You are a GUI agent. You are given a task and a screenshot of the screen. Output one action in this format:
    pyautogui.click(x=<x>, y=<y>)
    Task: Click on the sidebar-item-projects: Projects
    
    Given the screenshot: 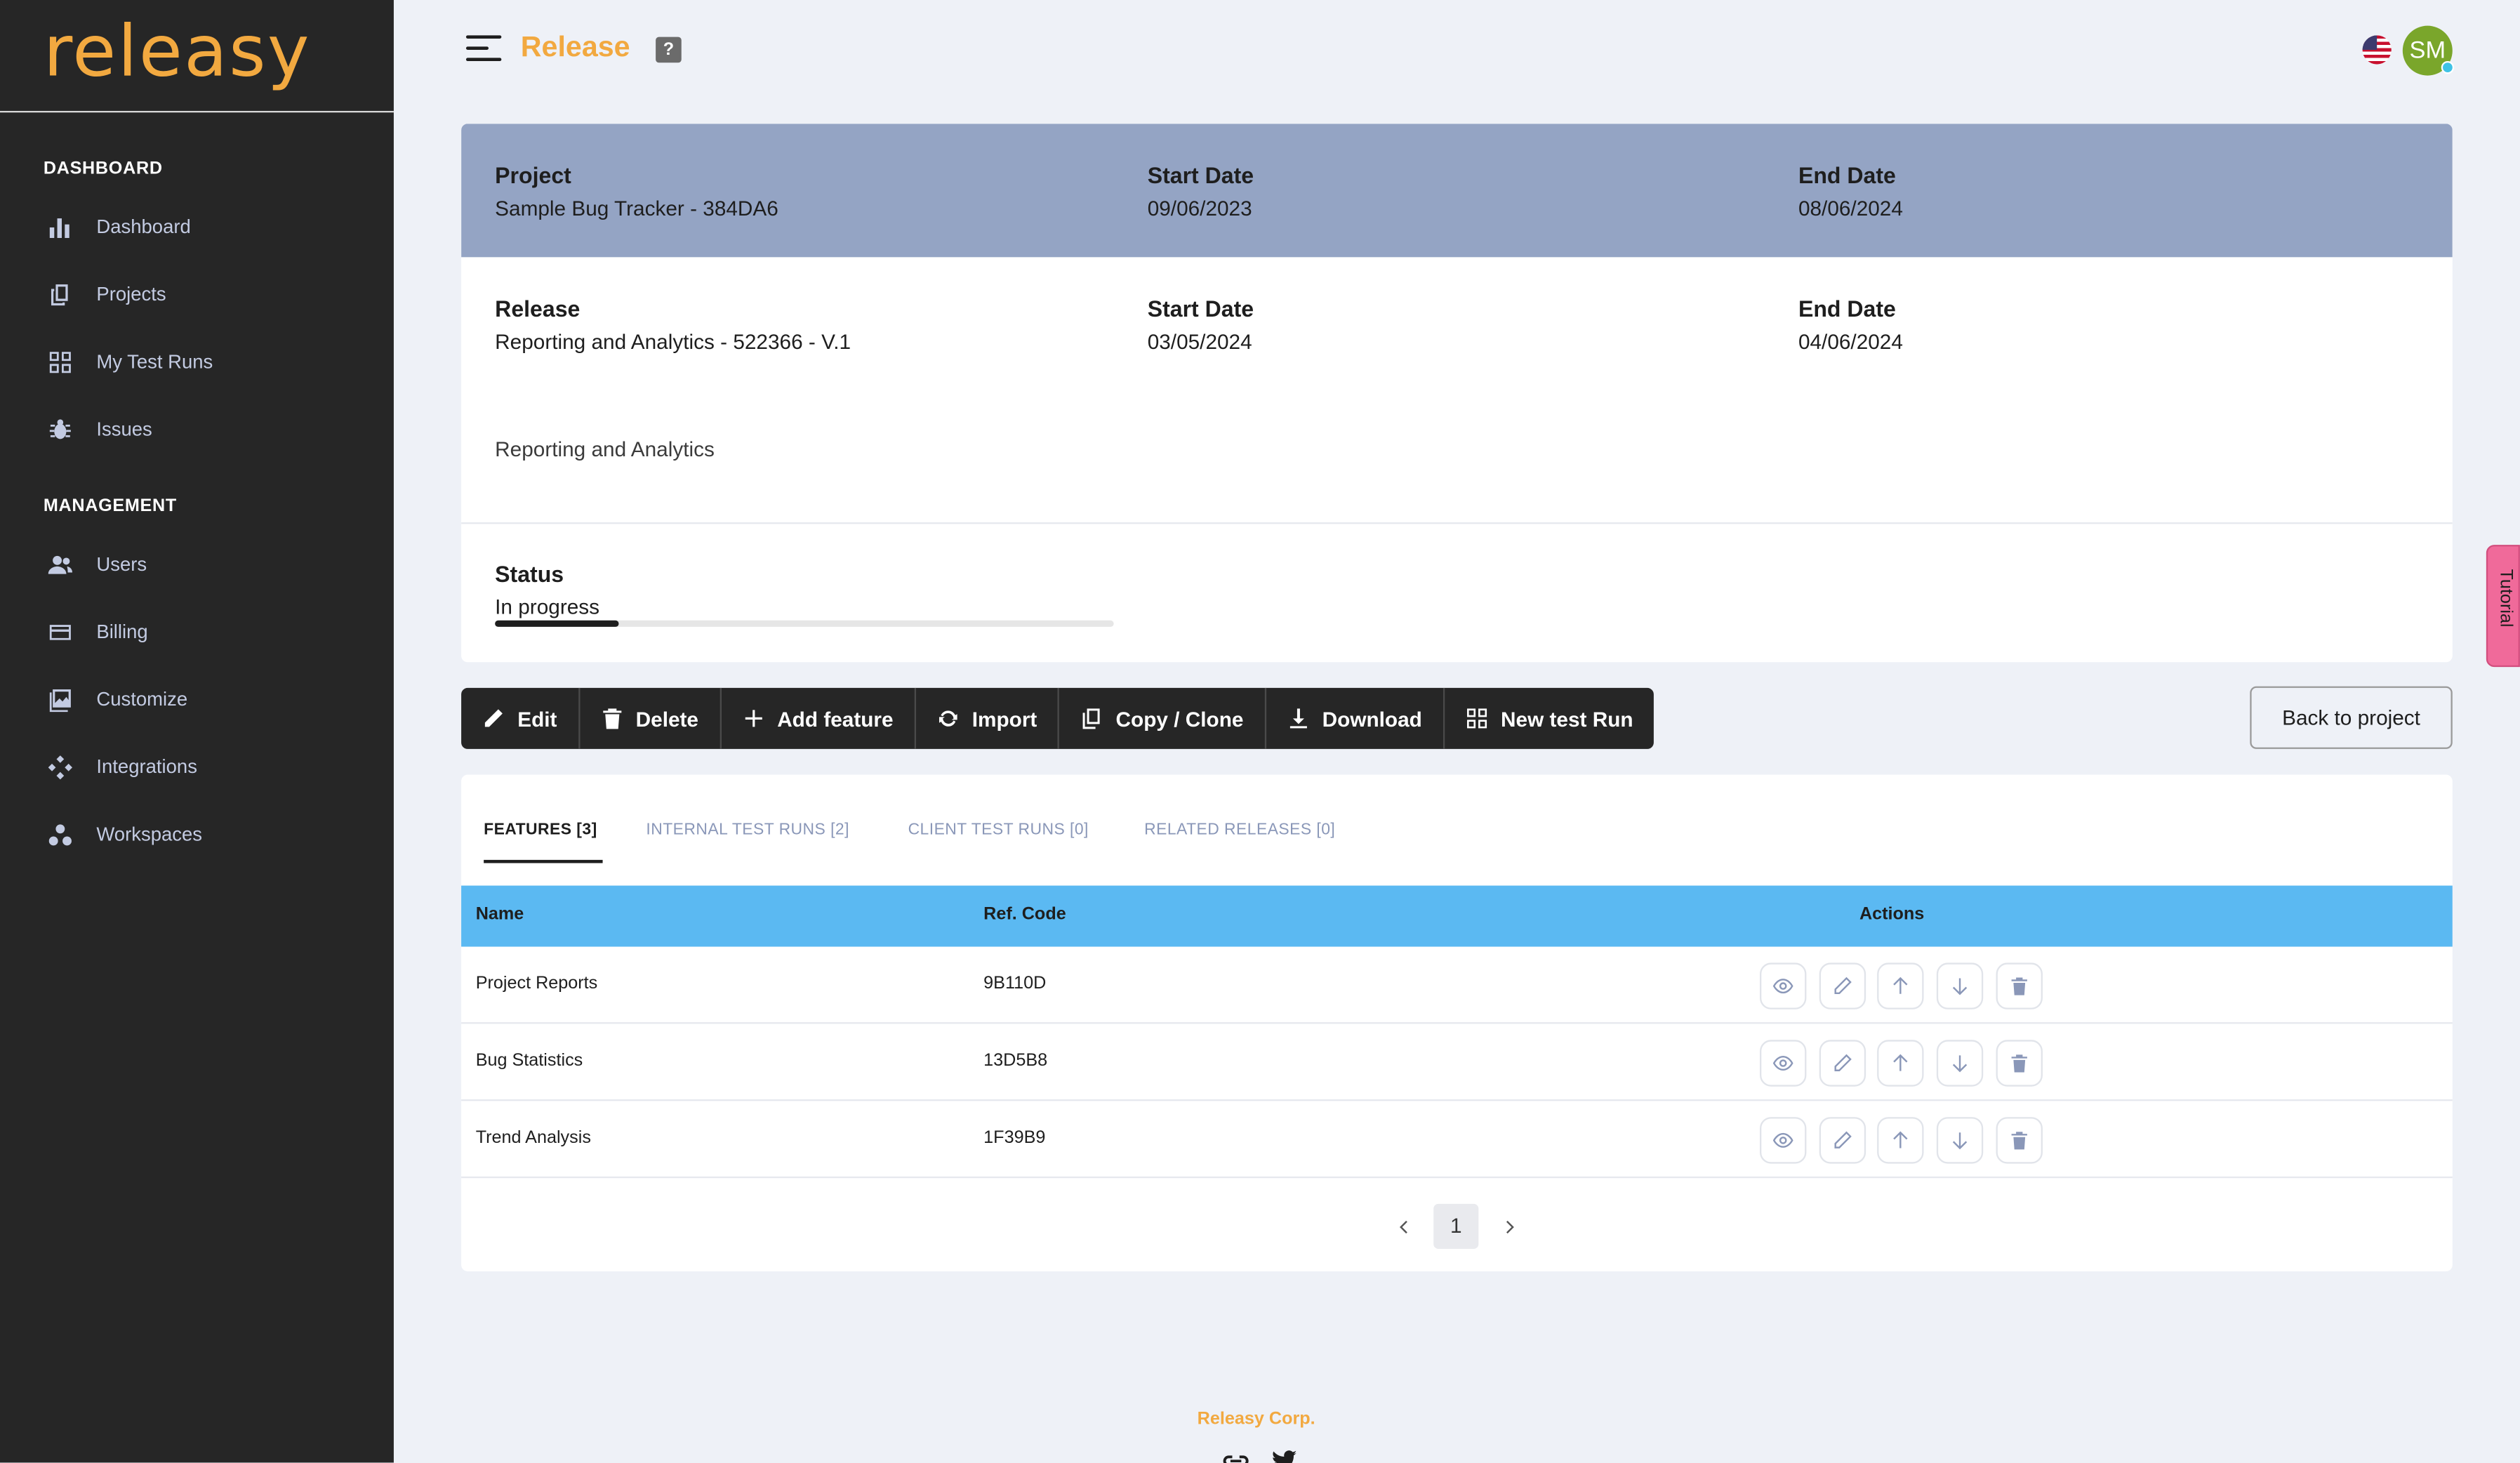 What is the action you would take?
    pyautogui.click(x=106, y=294)
    